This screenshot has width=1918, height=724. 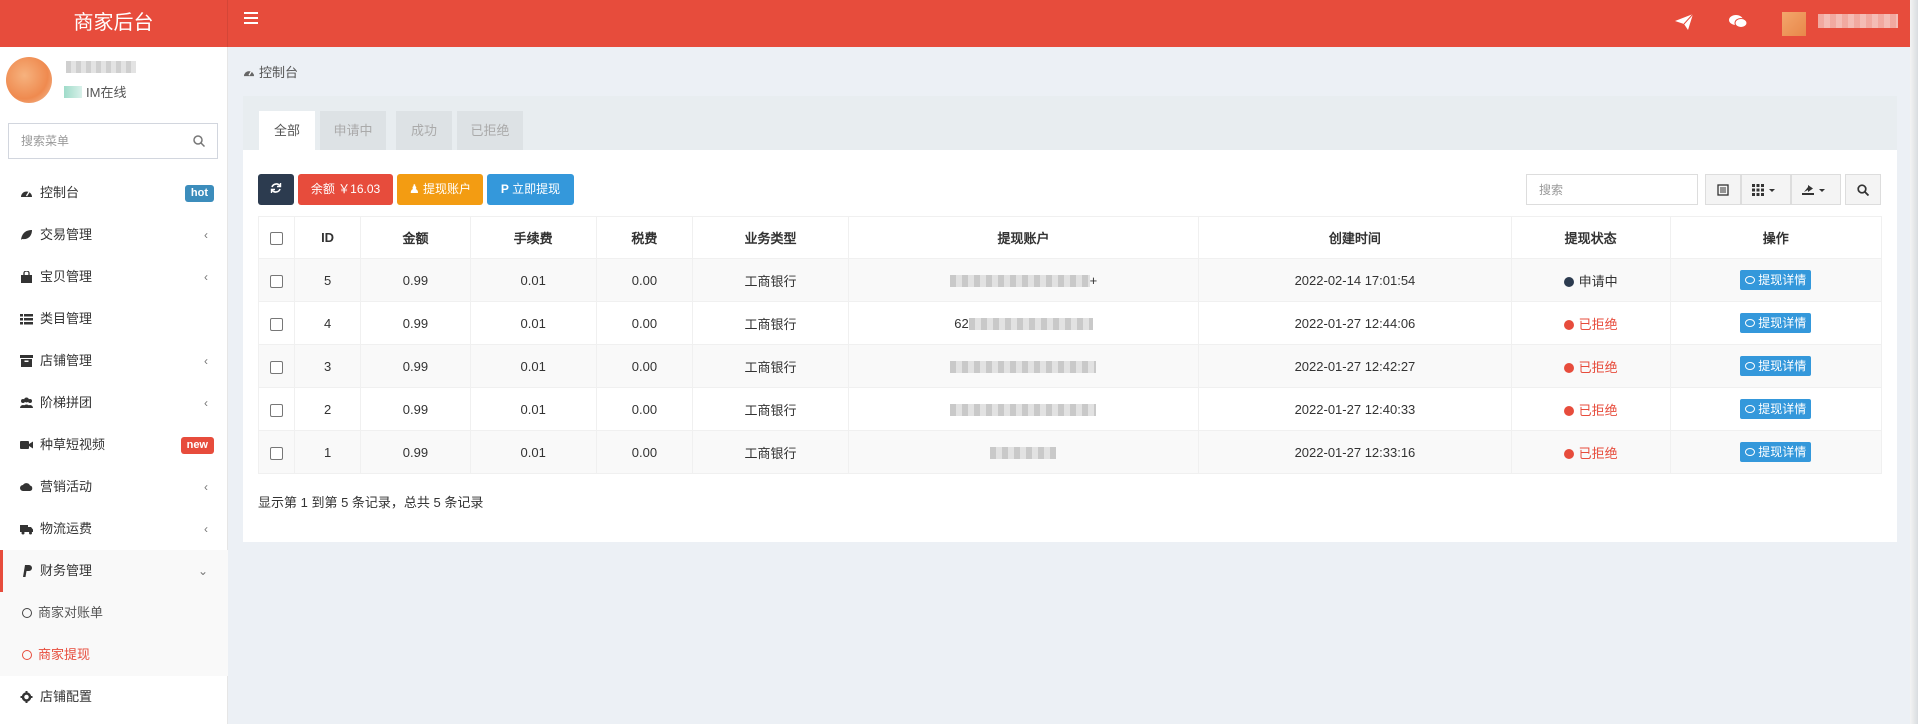 I want to click on sidebar-subitem-withdraw: 商家提现, so click(x=114, y=655).